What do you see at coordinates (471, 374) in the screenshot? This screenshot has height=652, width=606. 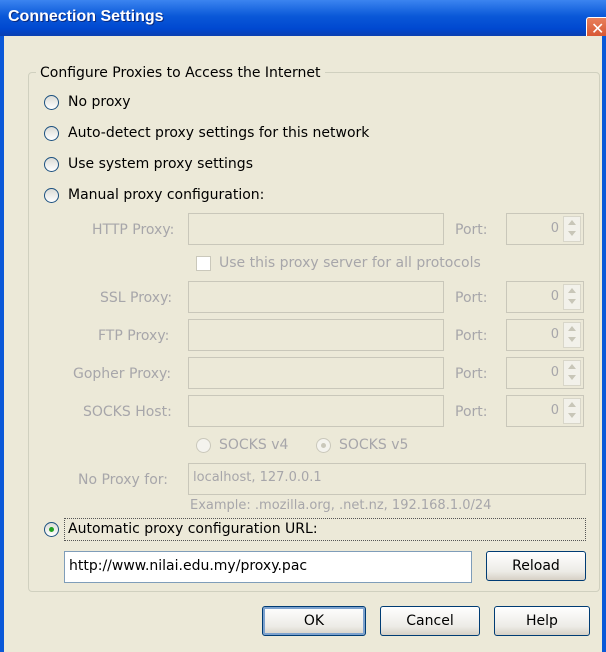 I see `gopher-port-label: Port:` at bounding box center [471, 374].